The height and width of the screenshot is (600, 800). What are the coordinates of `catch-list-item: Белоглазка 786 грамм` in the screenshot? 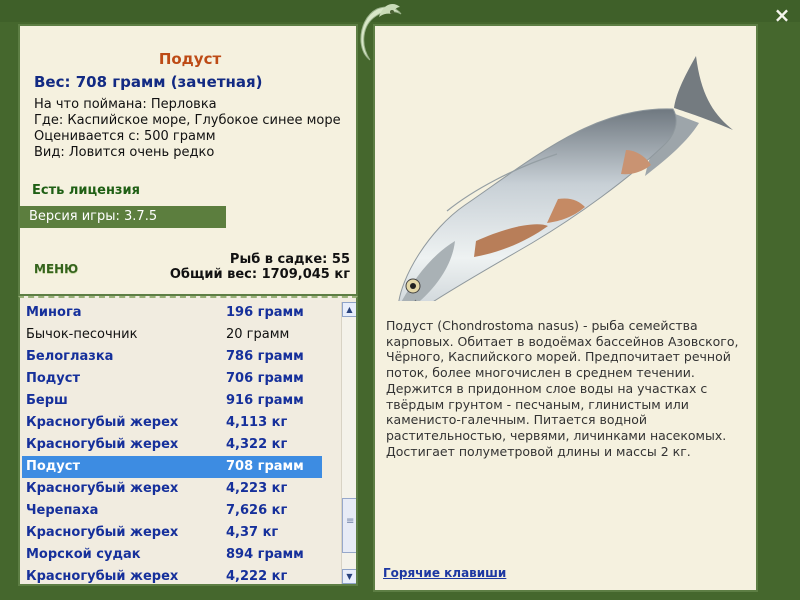 It's located at (172, 357).